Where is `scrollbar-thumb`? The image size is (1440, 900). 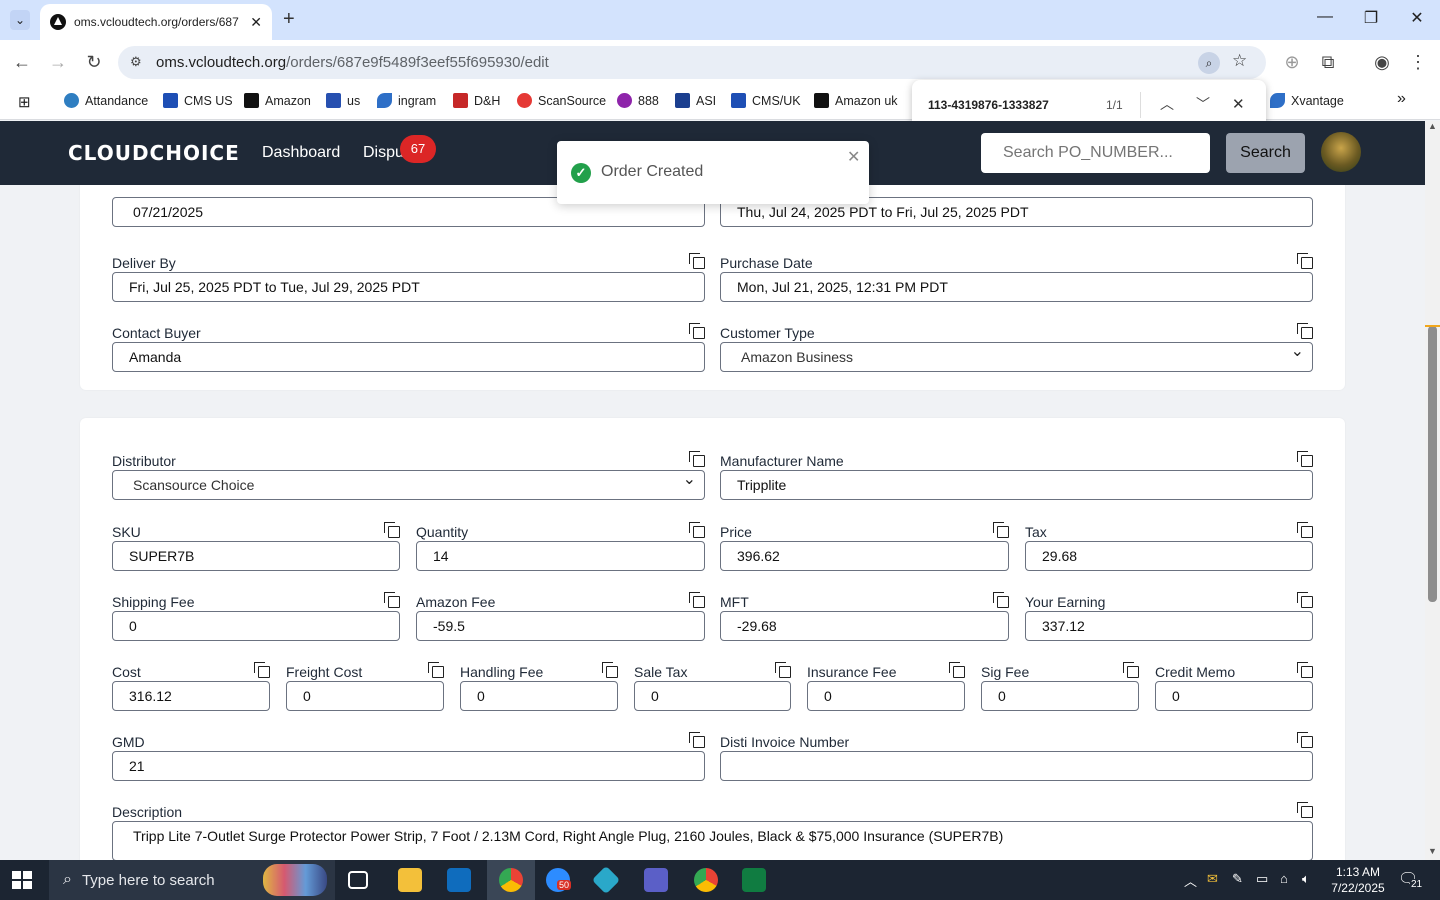 scrollbar-thumb is located at coordinates (1432, 464).